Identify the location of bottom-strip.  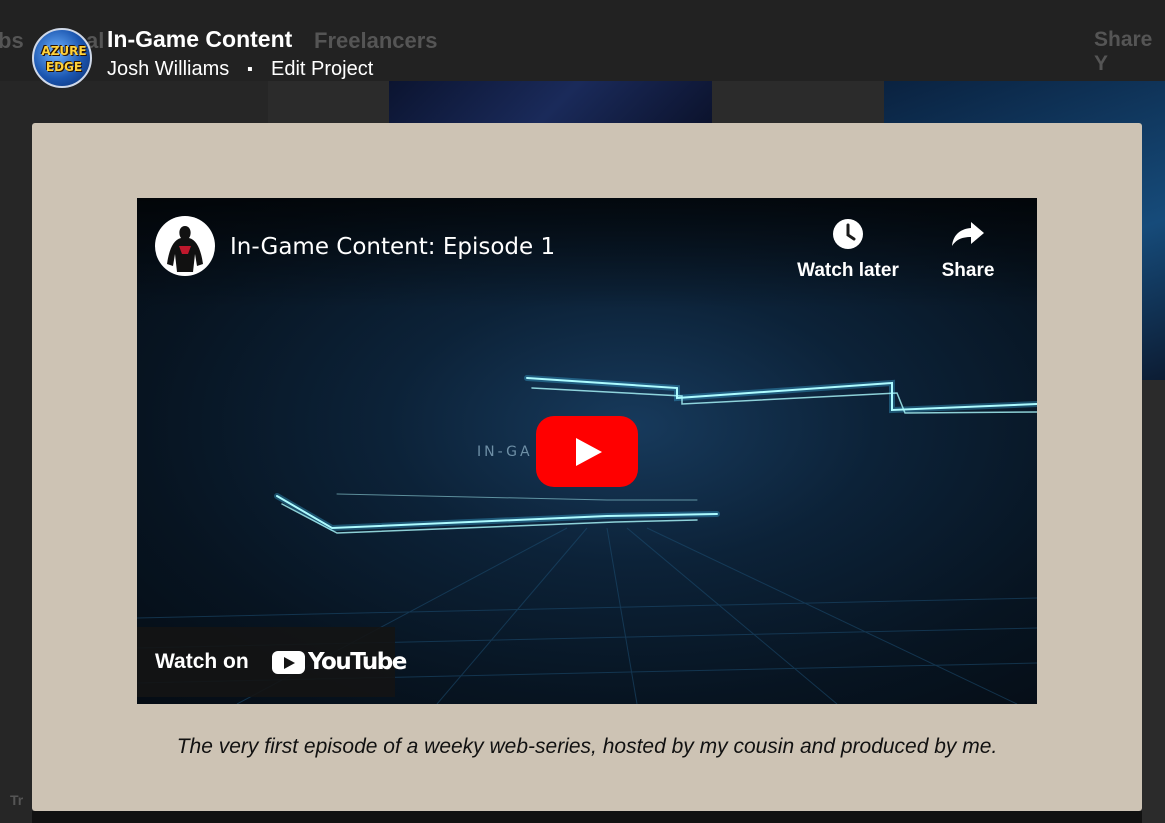
(587, 817).